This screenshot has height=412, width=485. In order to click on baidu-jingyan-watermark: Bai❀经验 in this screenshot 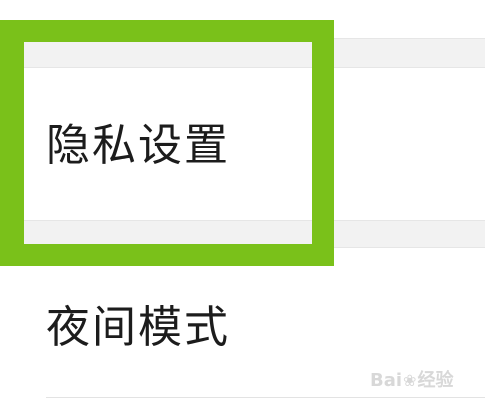, I will do `click(411, 379)`.